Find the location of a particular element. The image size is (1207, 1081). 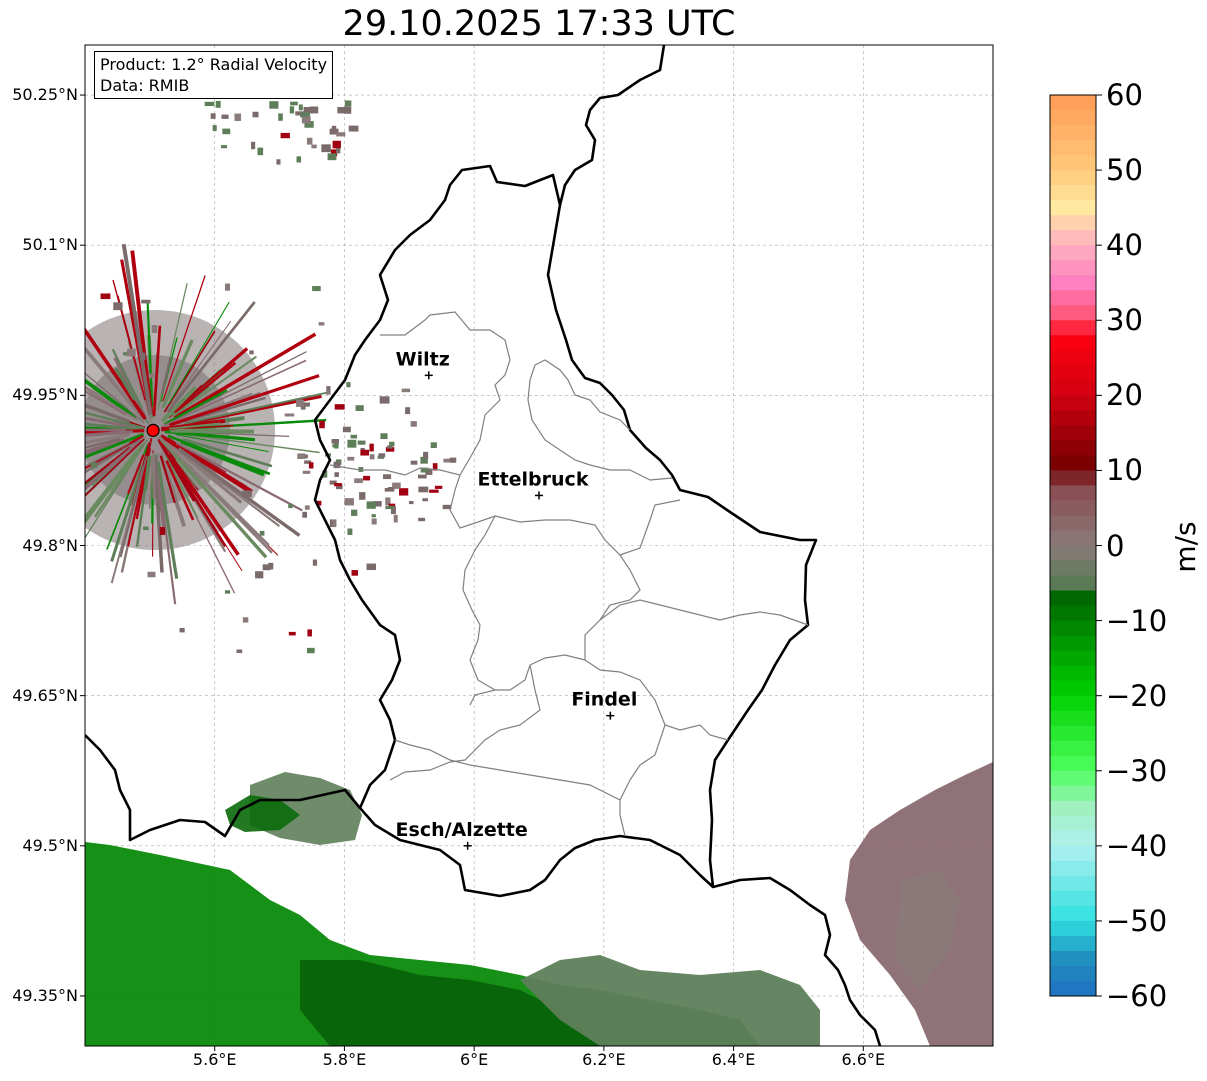

product-label: Product: 1.2° Radial Velocity is located at coordinates (214, 64).